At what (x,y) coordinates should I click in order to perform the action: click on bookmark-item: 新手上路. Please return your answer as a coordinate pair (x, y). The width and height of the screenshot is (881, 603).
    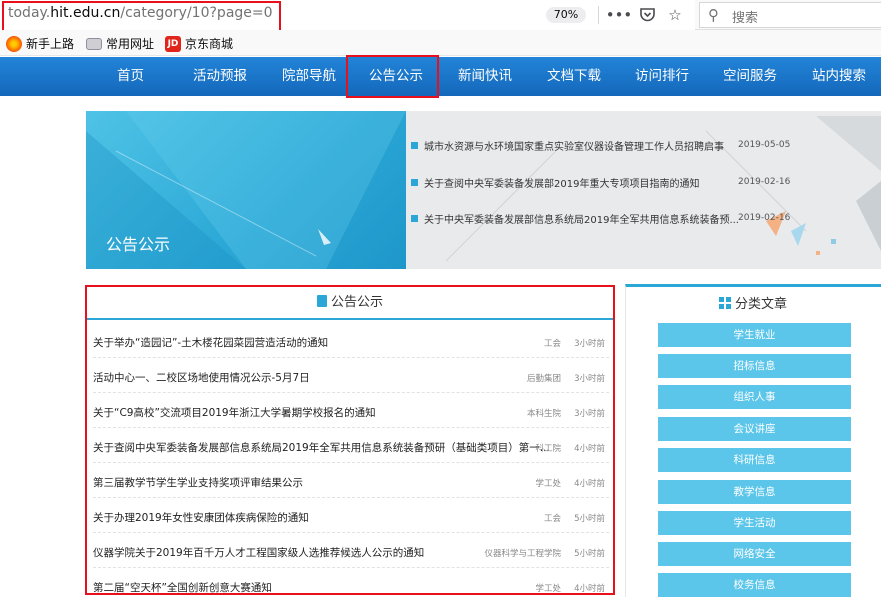
    Looking at the image, I should click on (40, 43).